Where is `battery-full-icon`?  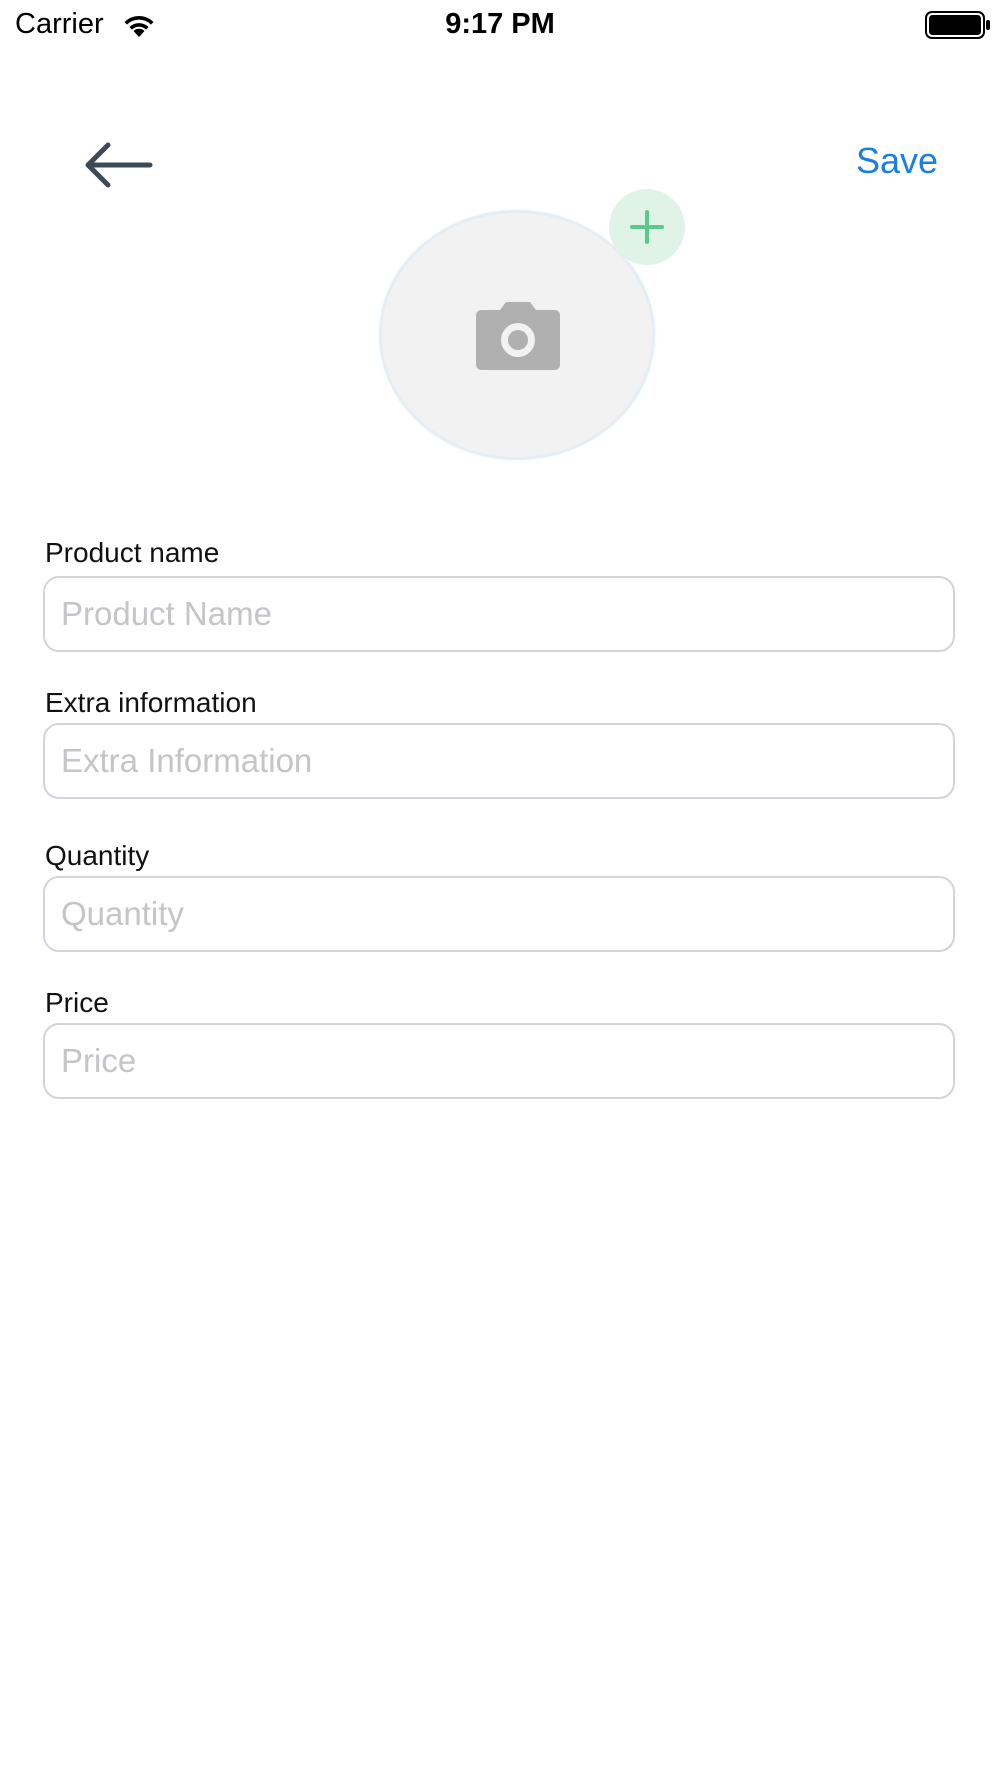 battery-full-icon is located at coordinates (957, 25).